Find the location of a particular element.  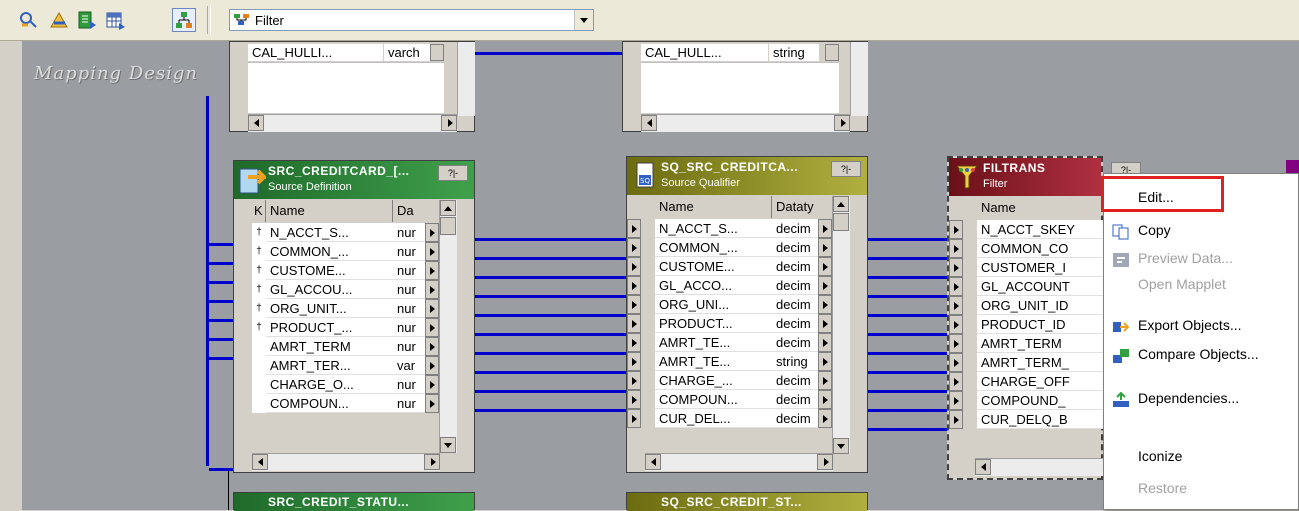

field-row: PRODUCT... decim is located at coordinates (747, 323).